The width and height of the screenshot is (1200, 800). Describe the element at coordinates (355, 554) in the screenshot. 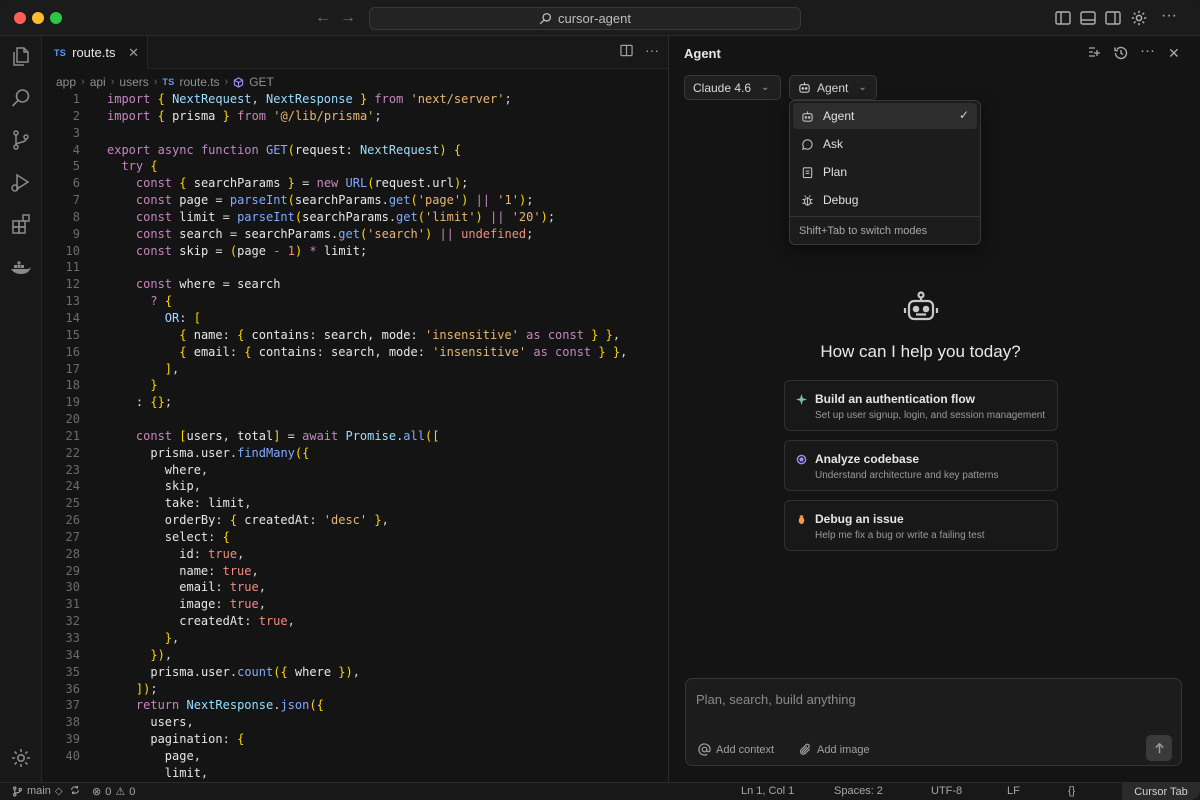

I see `code-line: 28 id: true,` at that location.